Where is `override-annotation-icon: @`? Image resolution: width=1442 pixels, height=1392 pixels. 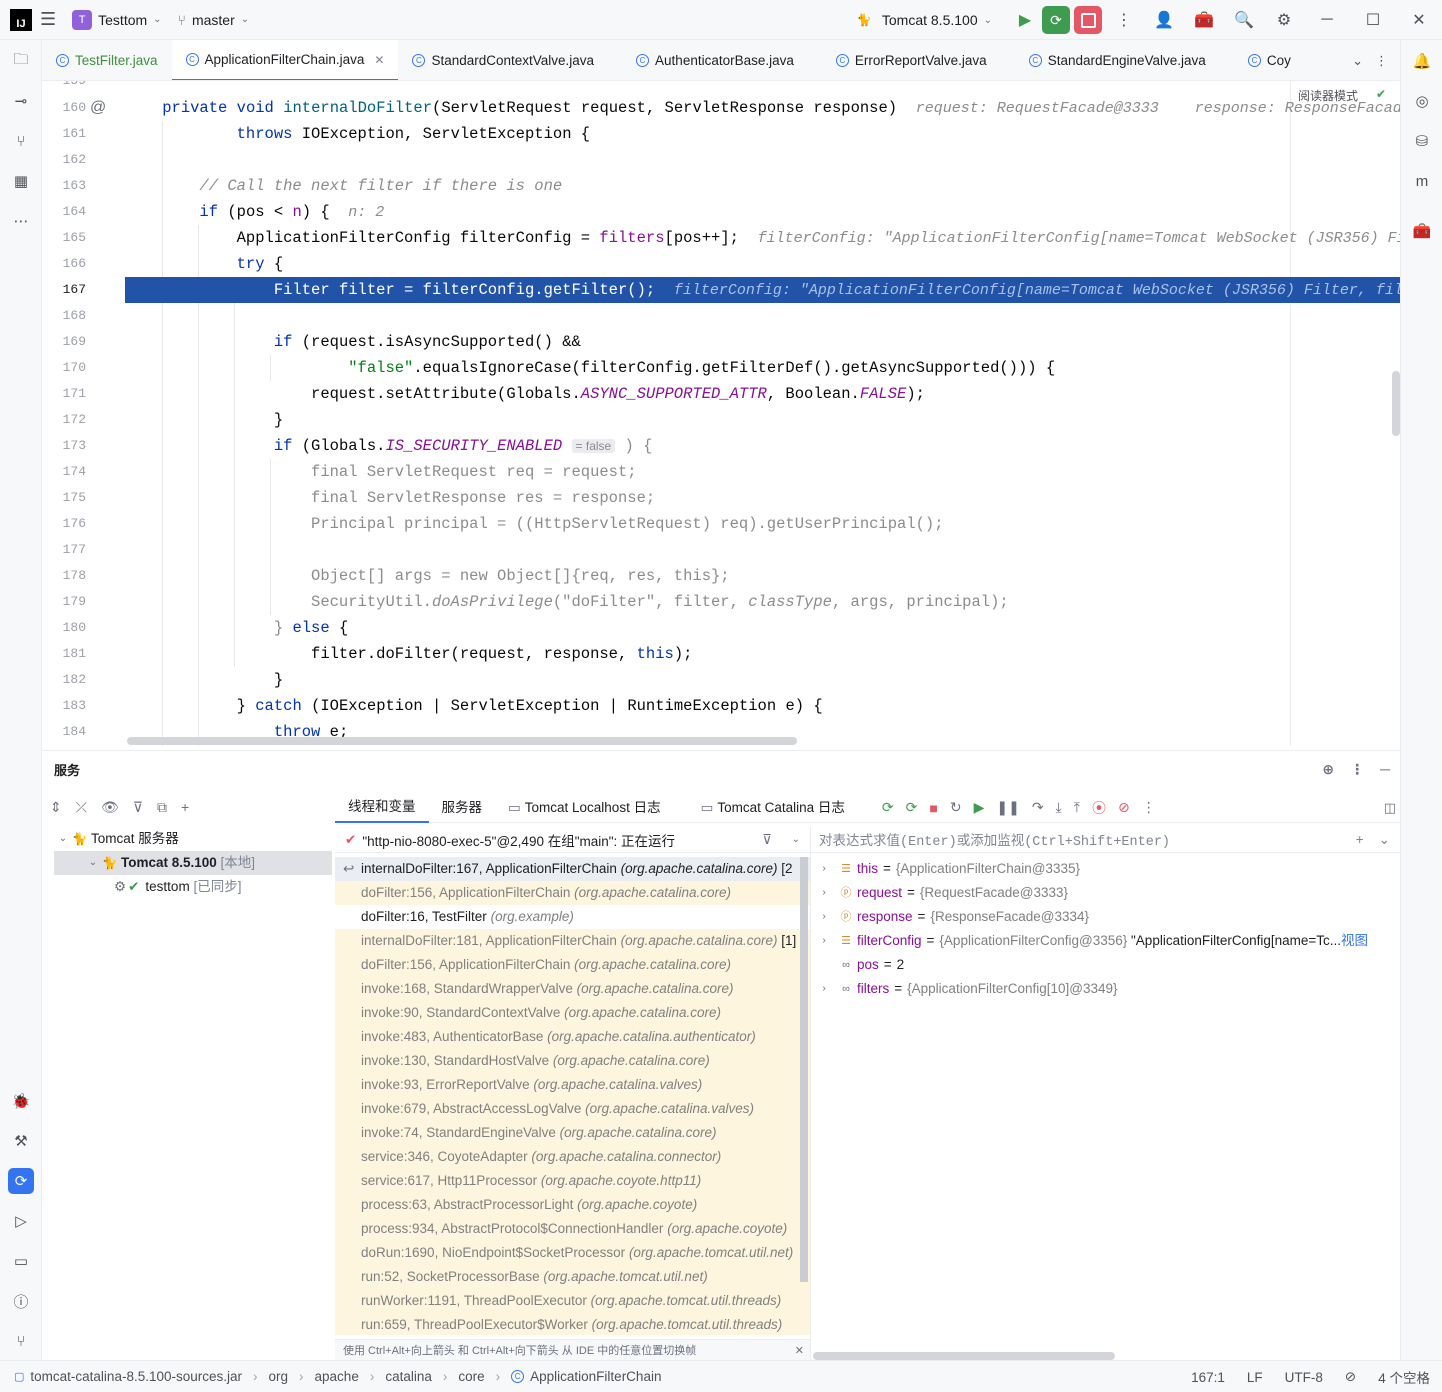
override-annotation-icon: @ is located at coordinates (98, 108).